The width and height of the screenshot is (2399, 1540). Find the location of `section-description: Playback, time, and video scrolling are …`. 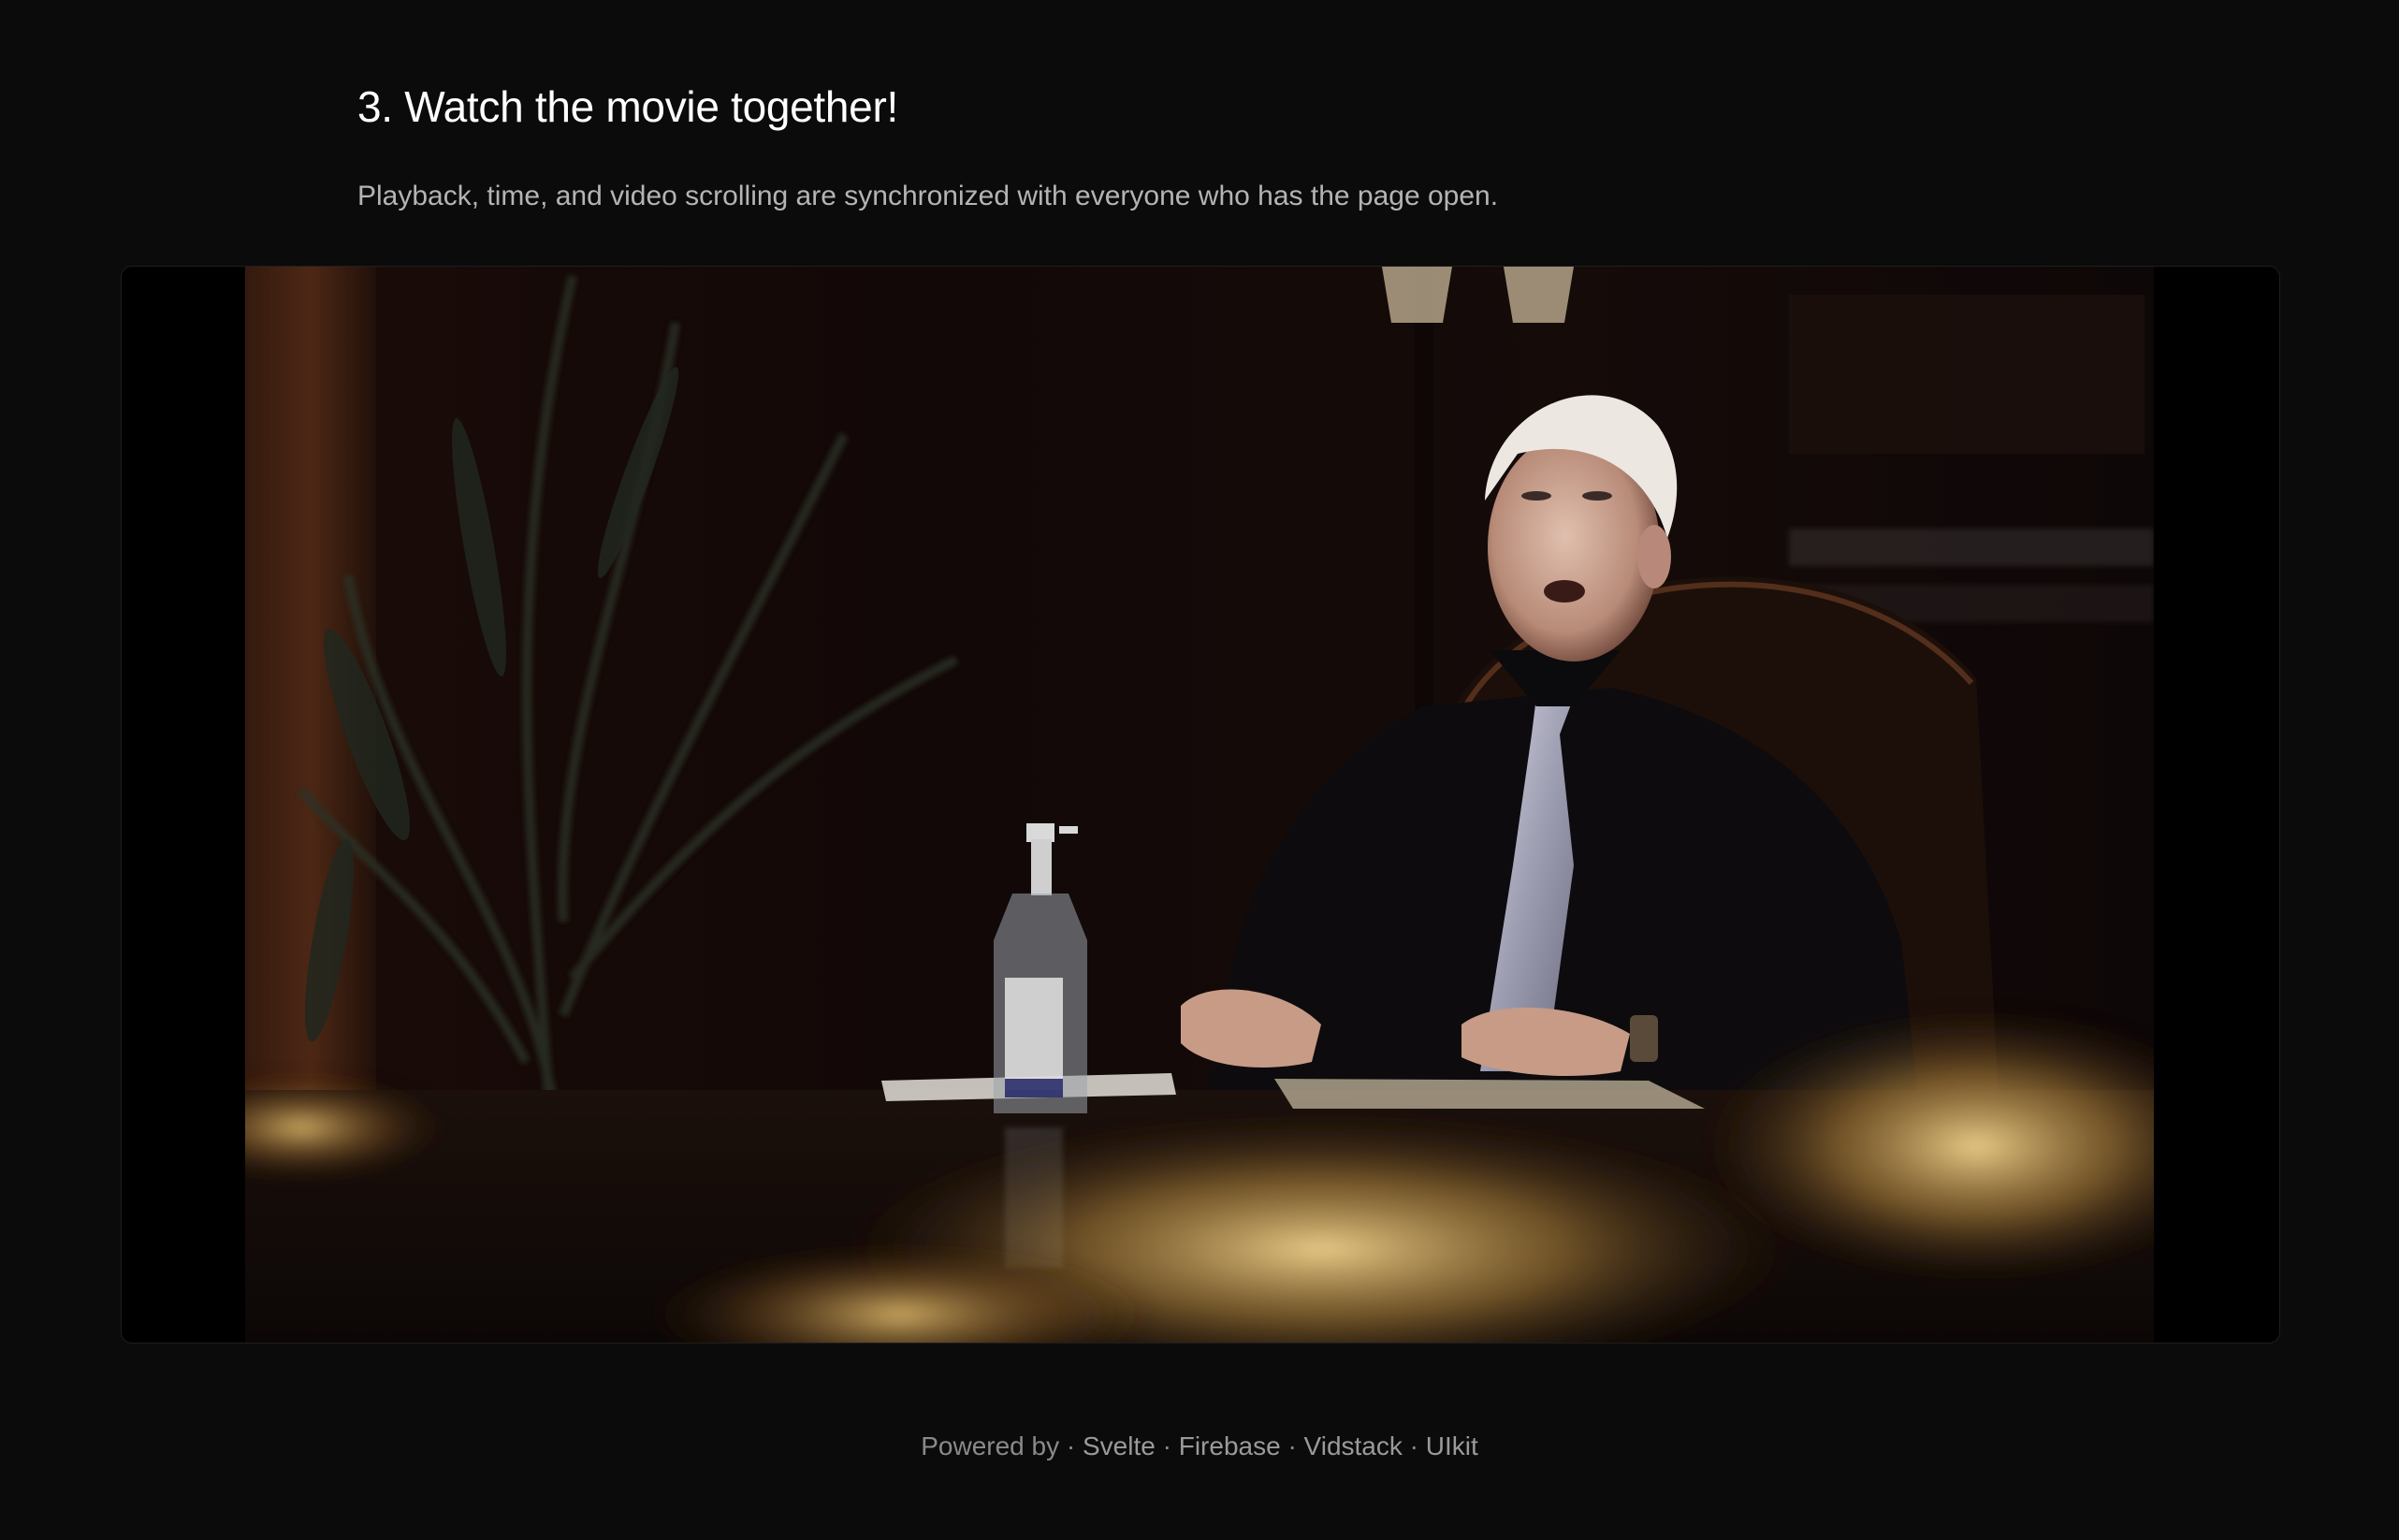

section-description: Playback, time, and video scrolling are … is located at coordinates (928, 196).